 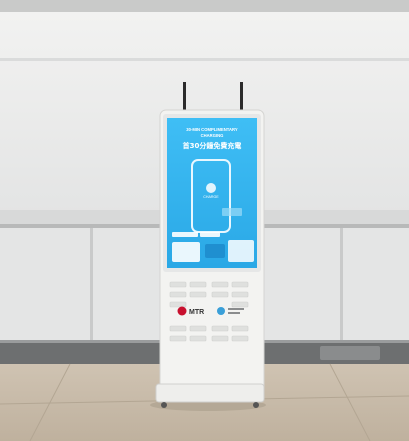 What do you see at coordinates (241, 251) in the screenshot?
I see `screen-info-panel` at bounding box center [241, 251].